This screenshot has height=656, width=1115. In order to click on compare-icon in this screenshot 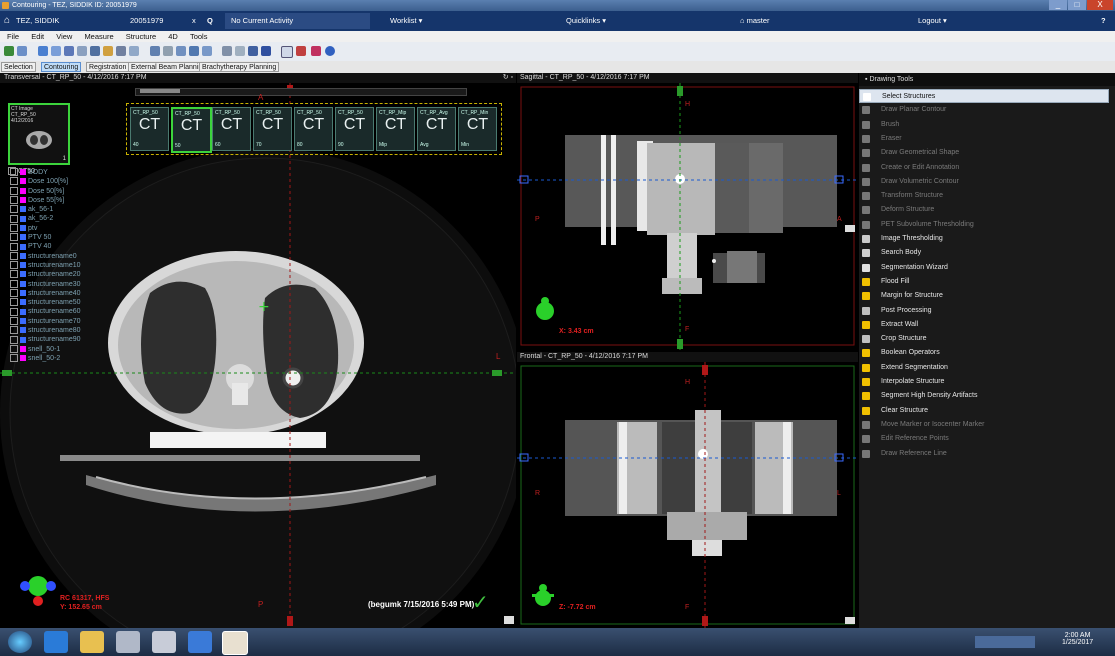, I will do `click(168, 51)`.